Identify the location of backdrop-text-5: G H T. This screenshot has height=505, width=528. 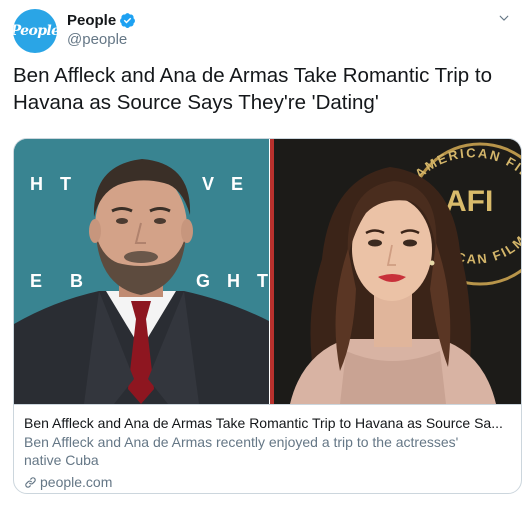
(232, 281).